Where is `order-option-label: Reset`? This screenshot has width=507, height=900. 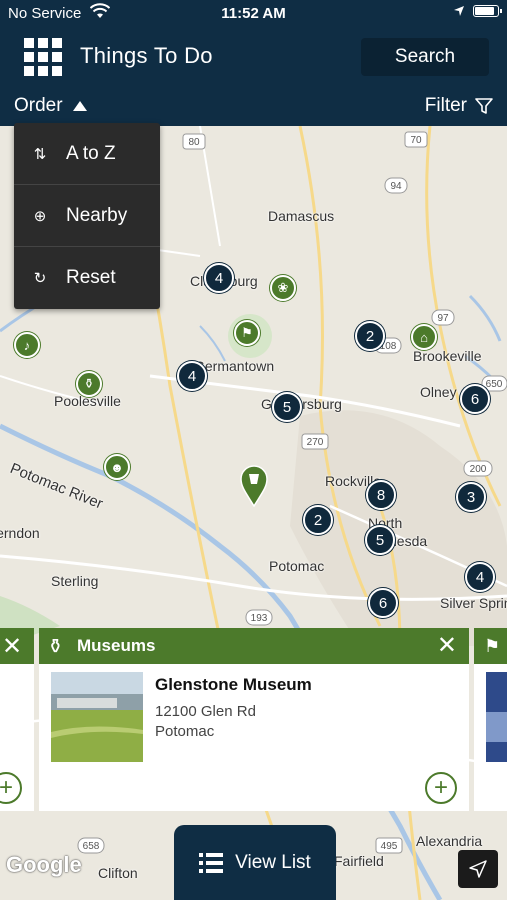
order-option-label: Reset is located at coordinates (91, 277).